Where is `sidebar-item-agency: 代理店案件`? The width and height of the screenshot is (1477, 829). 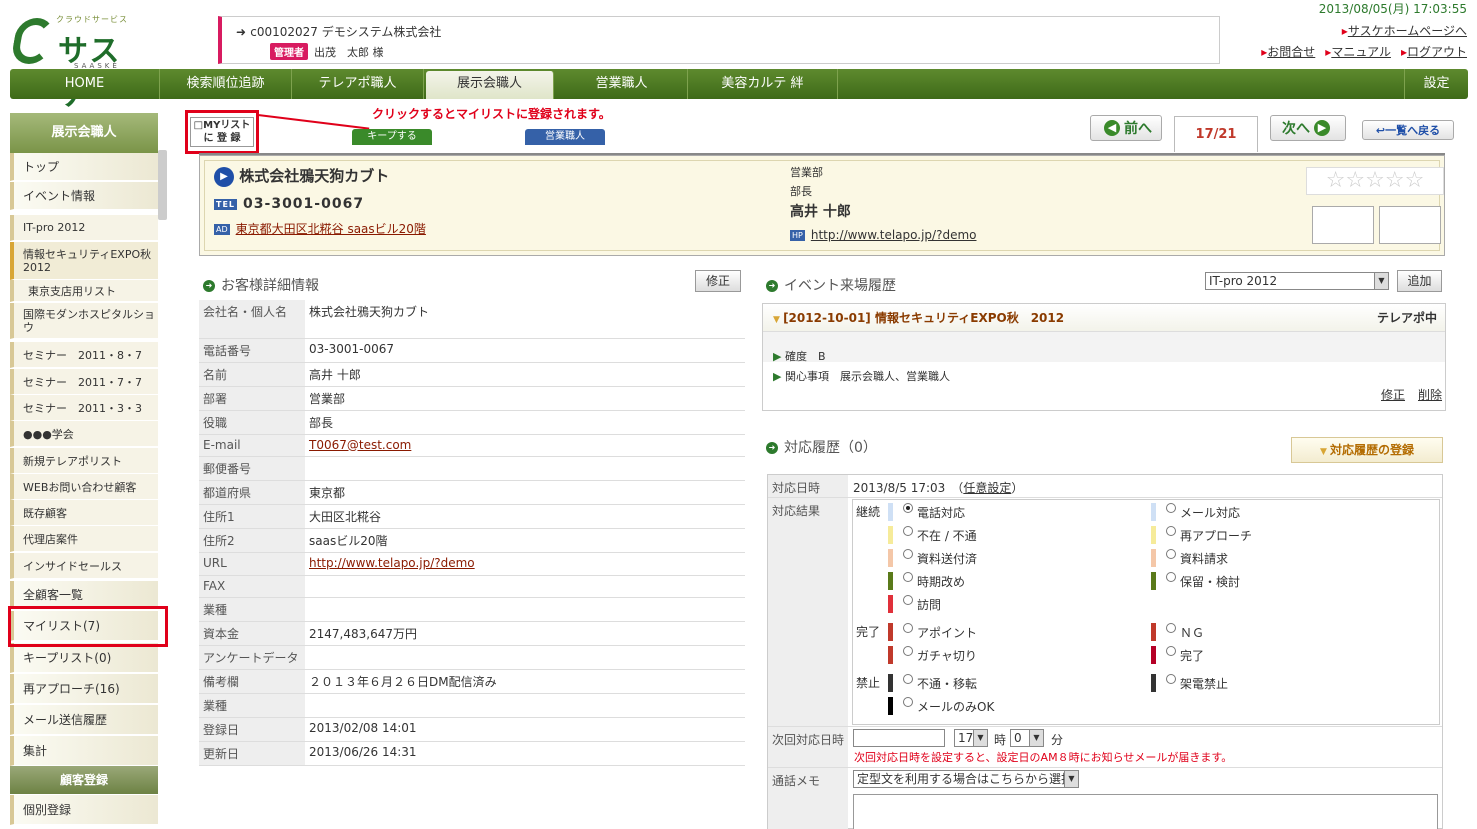 sidebar-item-agency: 代理店案件 is located at coordinates (84, 539).